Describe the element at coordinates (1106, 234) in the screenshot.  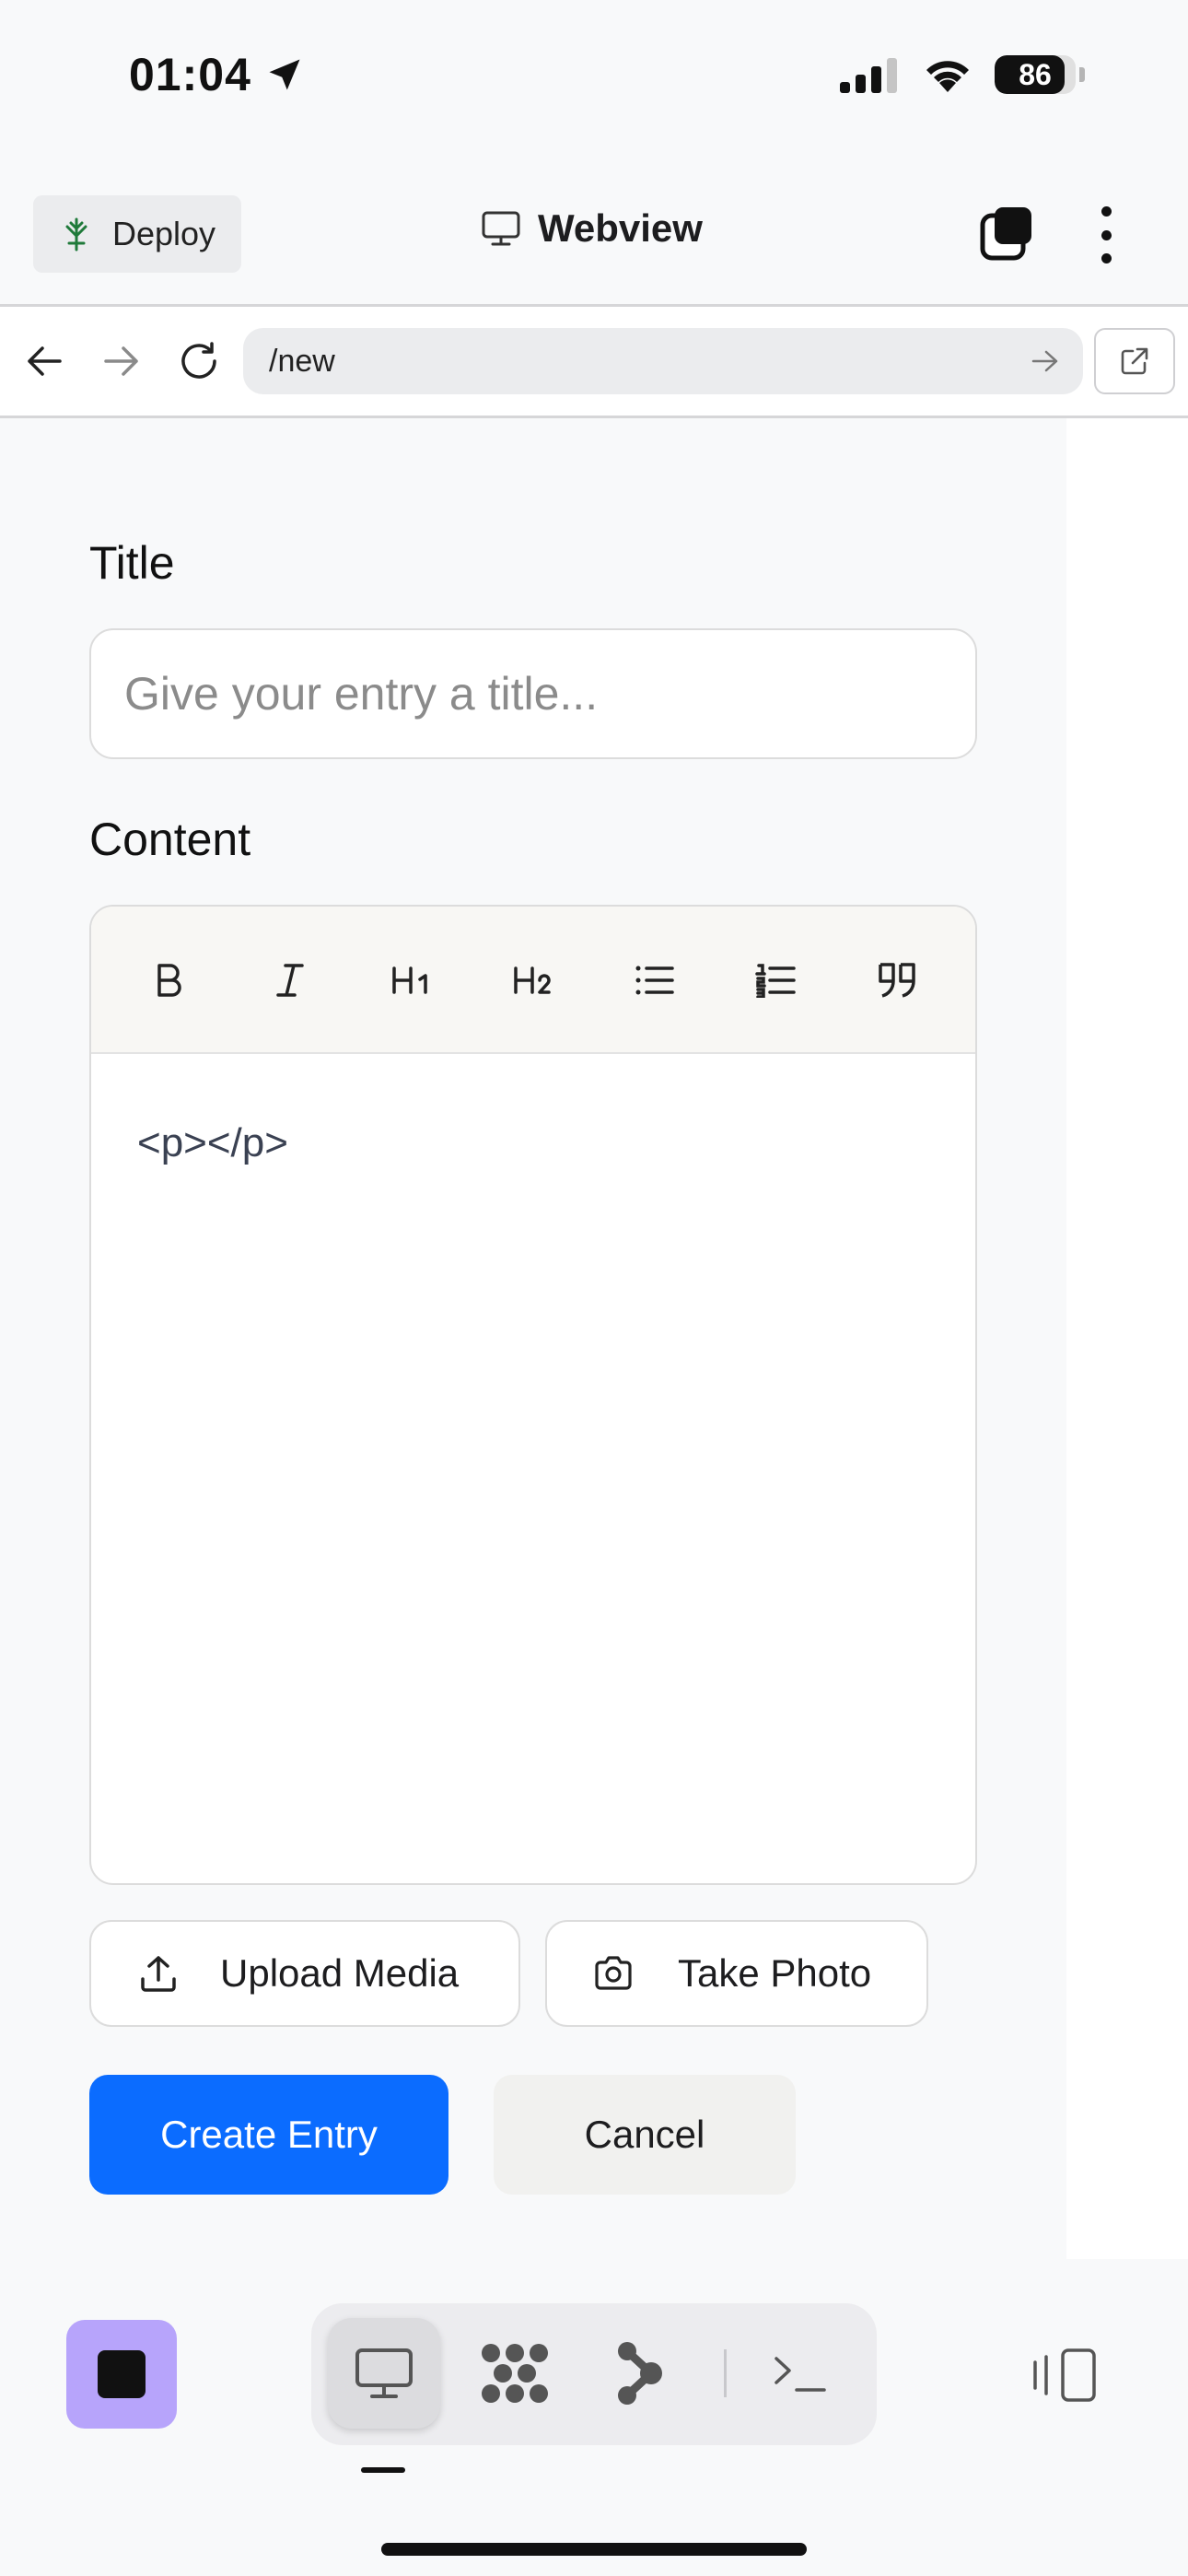
I see `more-menu-icon` at that location.